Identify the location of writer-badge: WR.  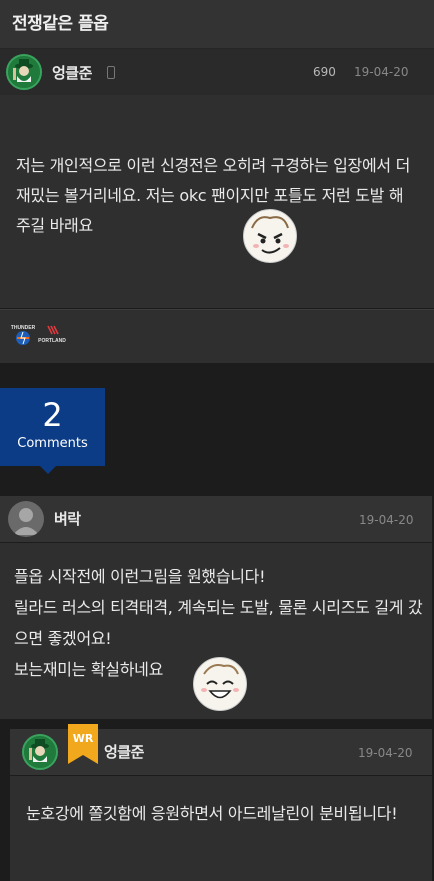
(83, 744).